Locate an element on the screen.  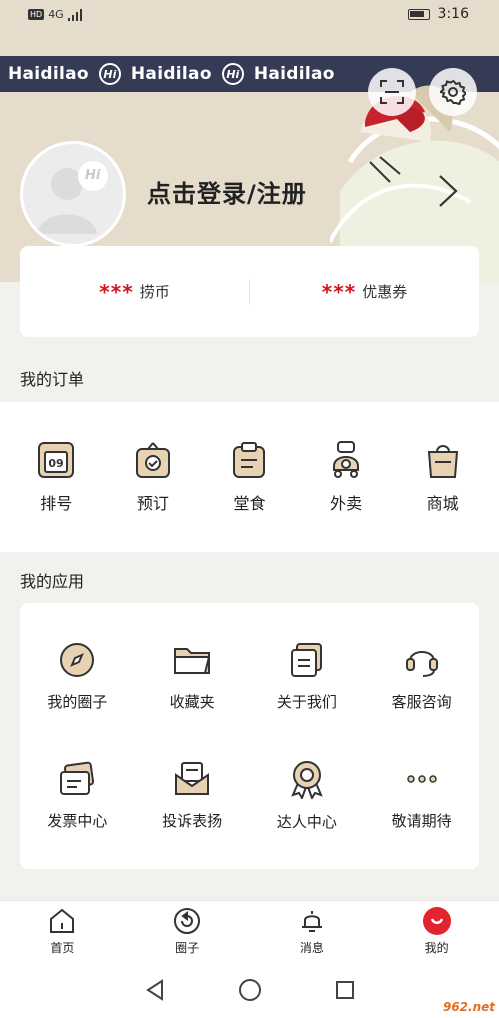
home-icon is located at coordinates (62, 920).